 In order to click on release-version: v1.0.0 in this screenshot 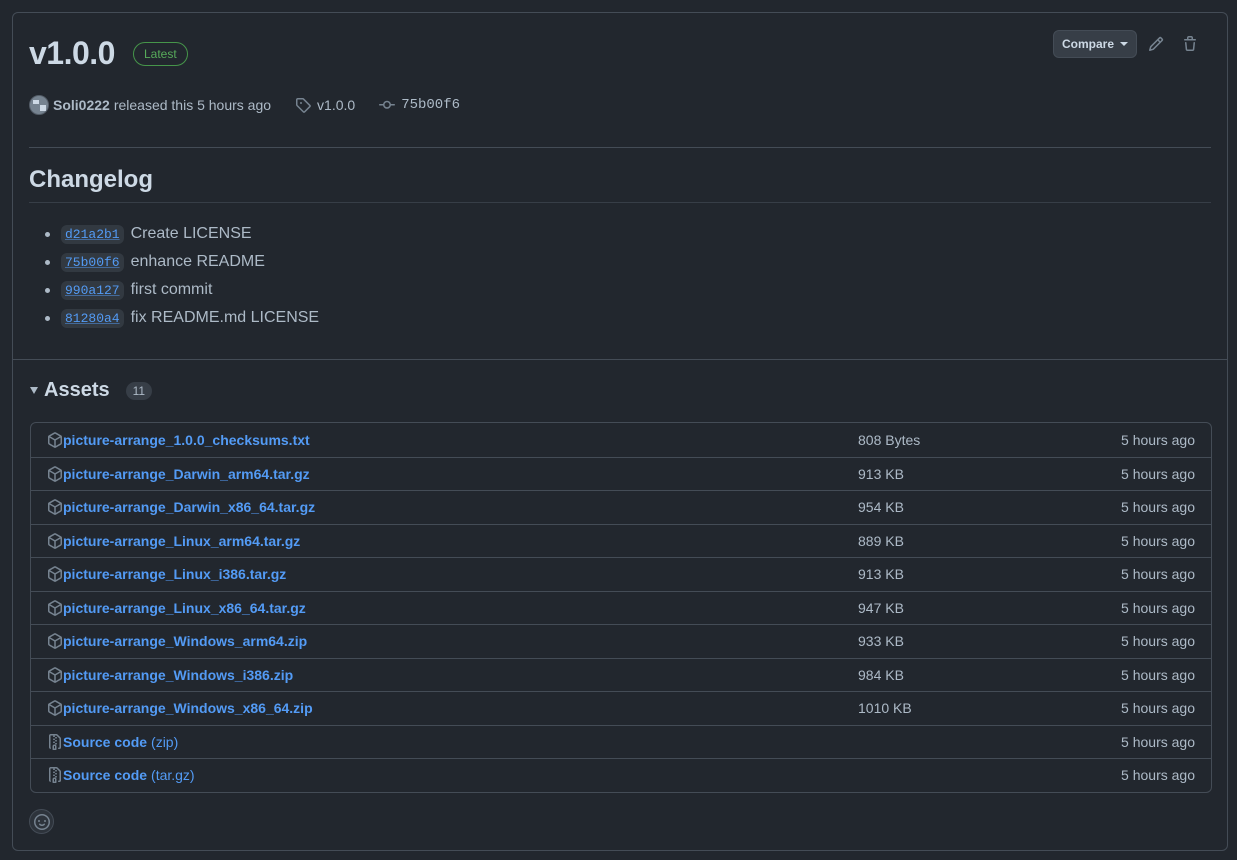, I will do `click(72, 53)`.